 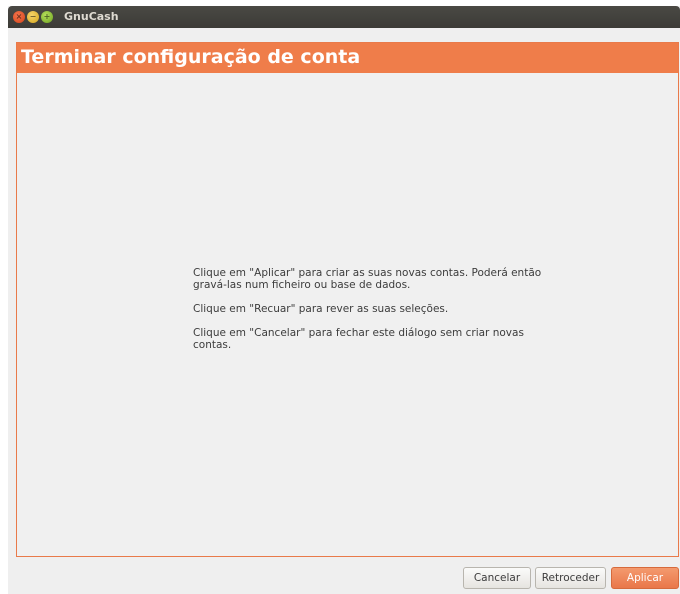 What do you see at coordinates (19, 17) in the screenshot?
I see `close-icon: ×` at bounding box center [19, 17].